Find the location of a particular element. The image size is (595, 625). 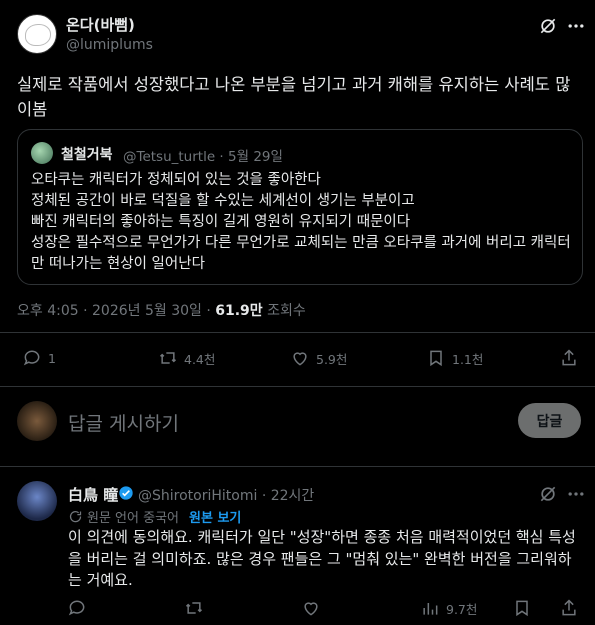

bookmark-button is located at coordinates (522, 608).